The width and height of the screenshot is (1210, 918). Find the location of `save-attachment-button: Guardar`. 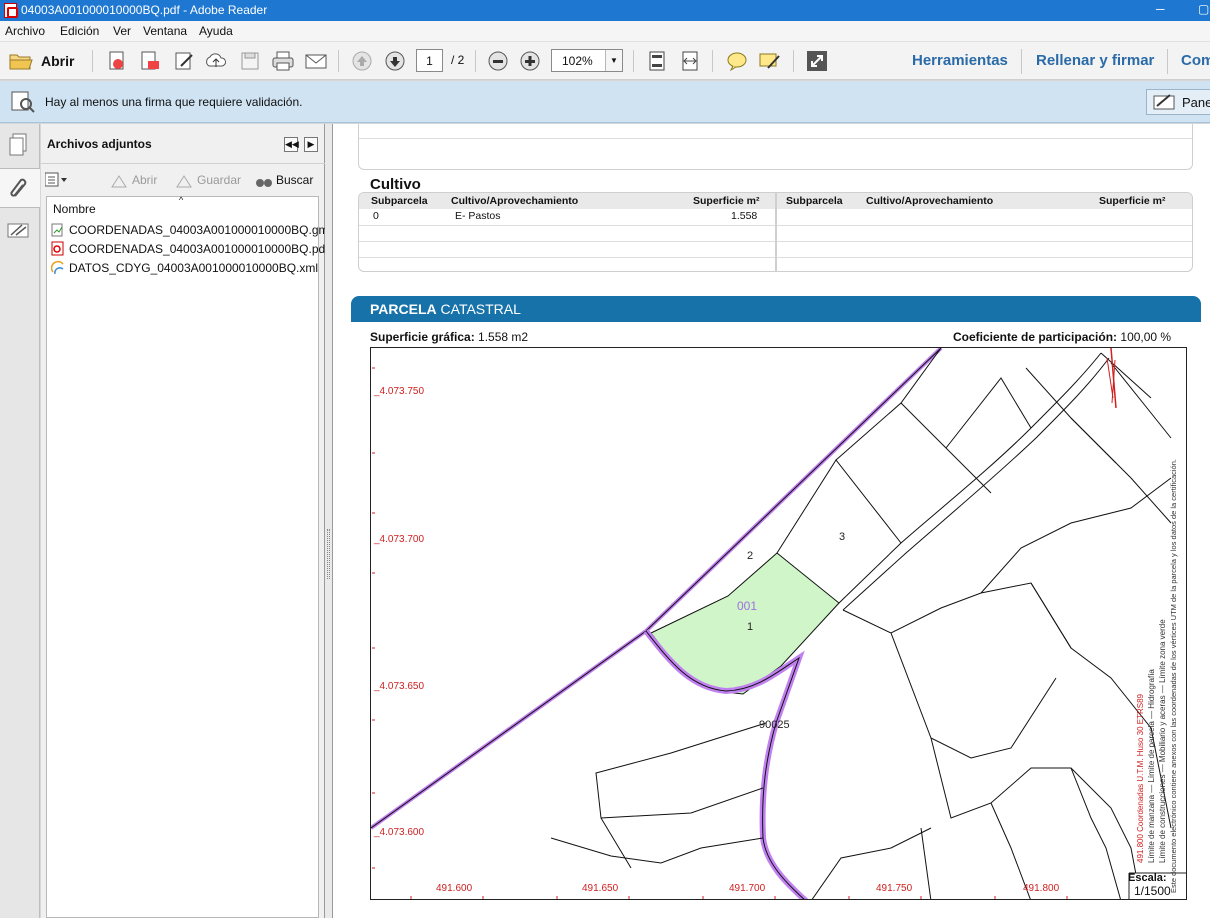

save-attachment-button: Guardar is located at coordinates (219, 180).